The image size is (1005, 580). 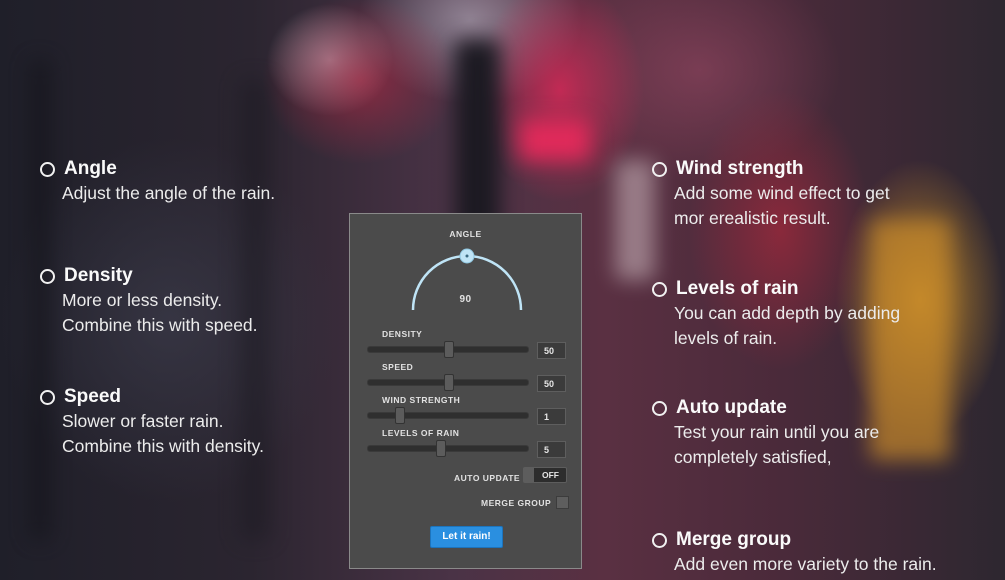 I want to click on feature-desc: Test your rain until you are, so click(x=777, y=432).